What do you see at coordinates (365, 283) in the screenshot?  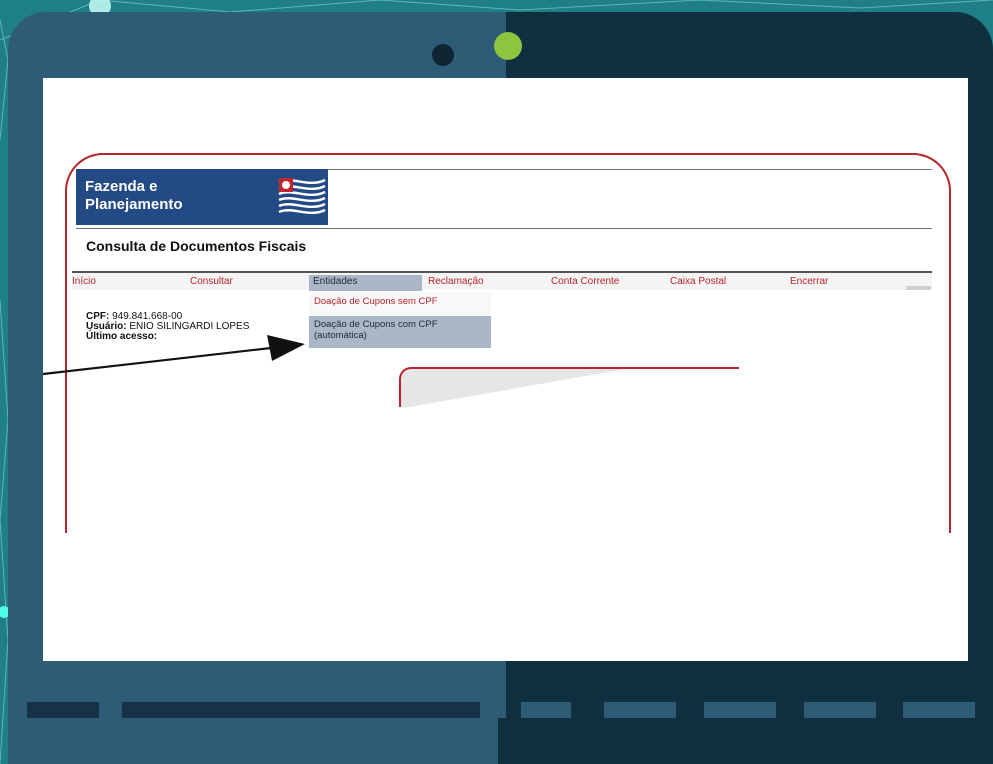 I see `menu-item-entidades: Entidades` at bounding box center [365, 283].